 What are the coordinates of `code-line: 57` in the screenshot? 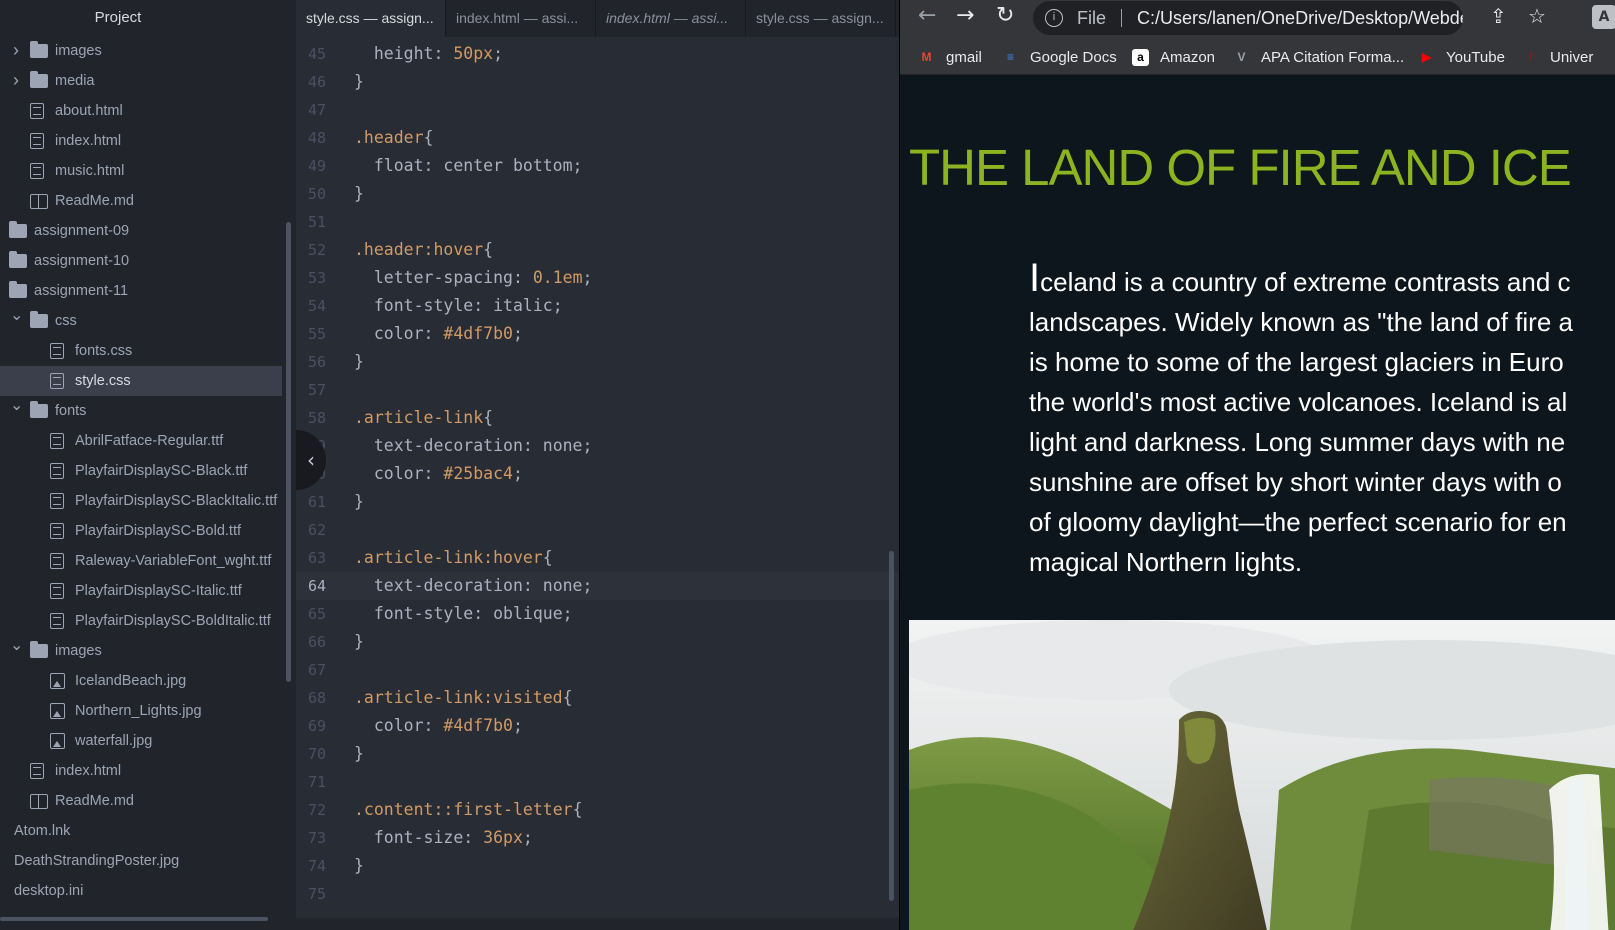 It's located at (597, 390).